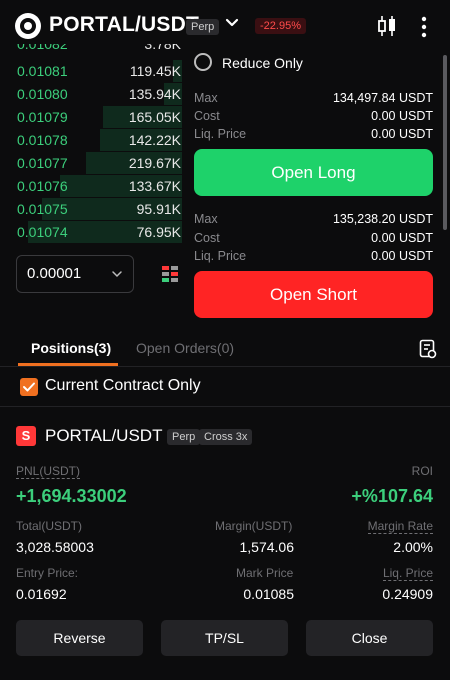 This screenshot has width=450, height=680. What do you see at coordinates (95, 117) in the screenshot?
I see `orderbook-row: 0.01079 165.05K` at bounding box center [95, 117].